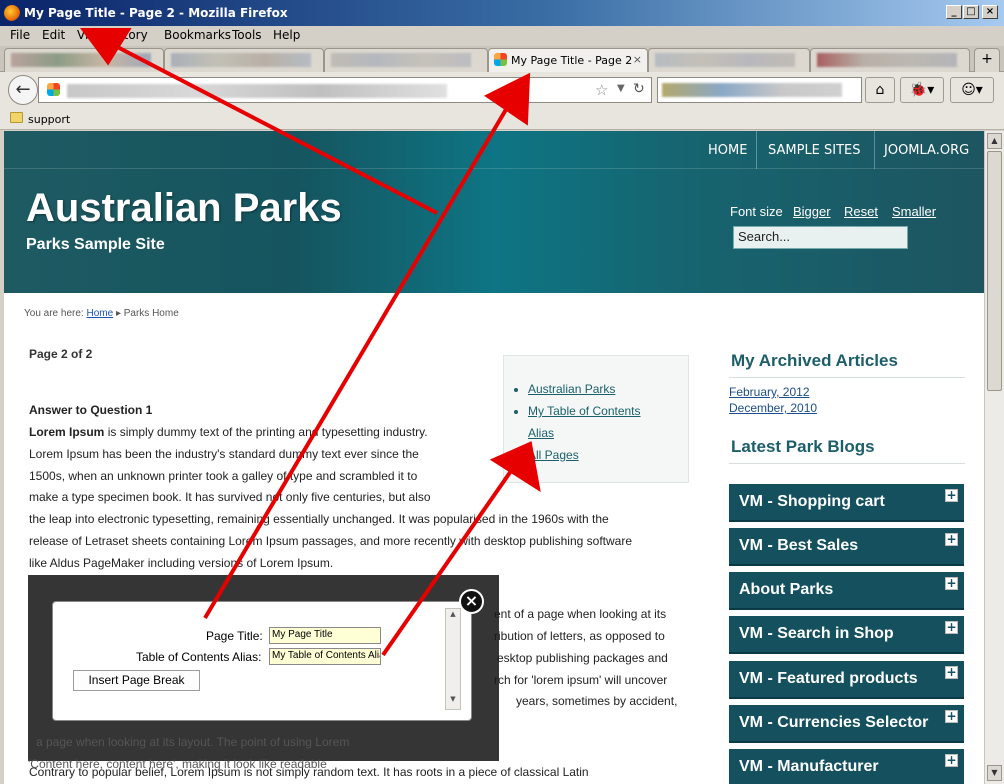 The image size is (1004, 784). What do you see at coordinates (91, 35) in the screenshot?
I see `menu-view: View` at bounding box center [91, 35].